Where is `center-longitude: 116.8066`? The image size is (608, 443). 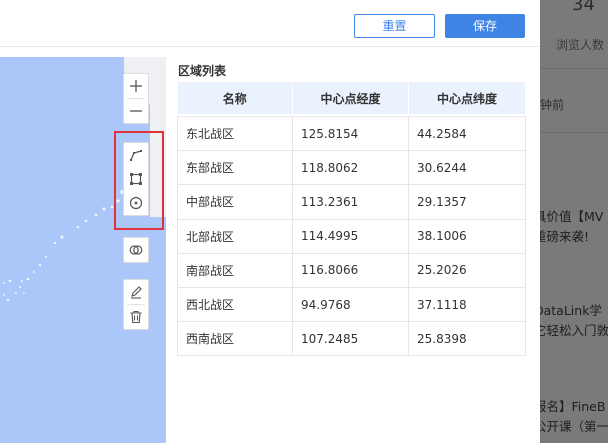
center-longitude: 116.8066 is located at coordinates (350, 270).